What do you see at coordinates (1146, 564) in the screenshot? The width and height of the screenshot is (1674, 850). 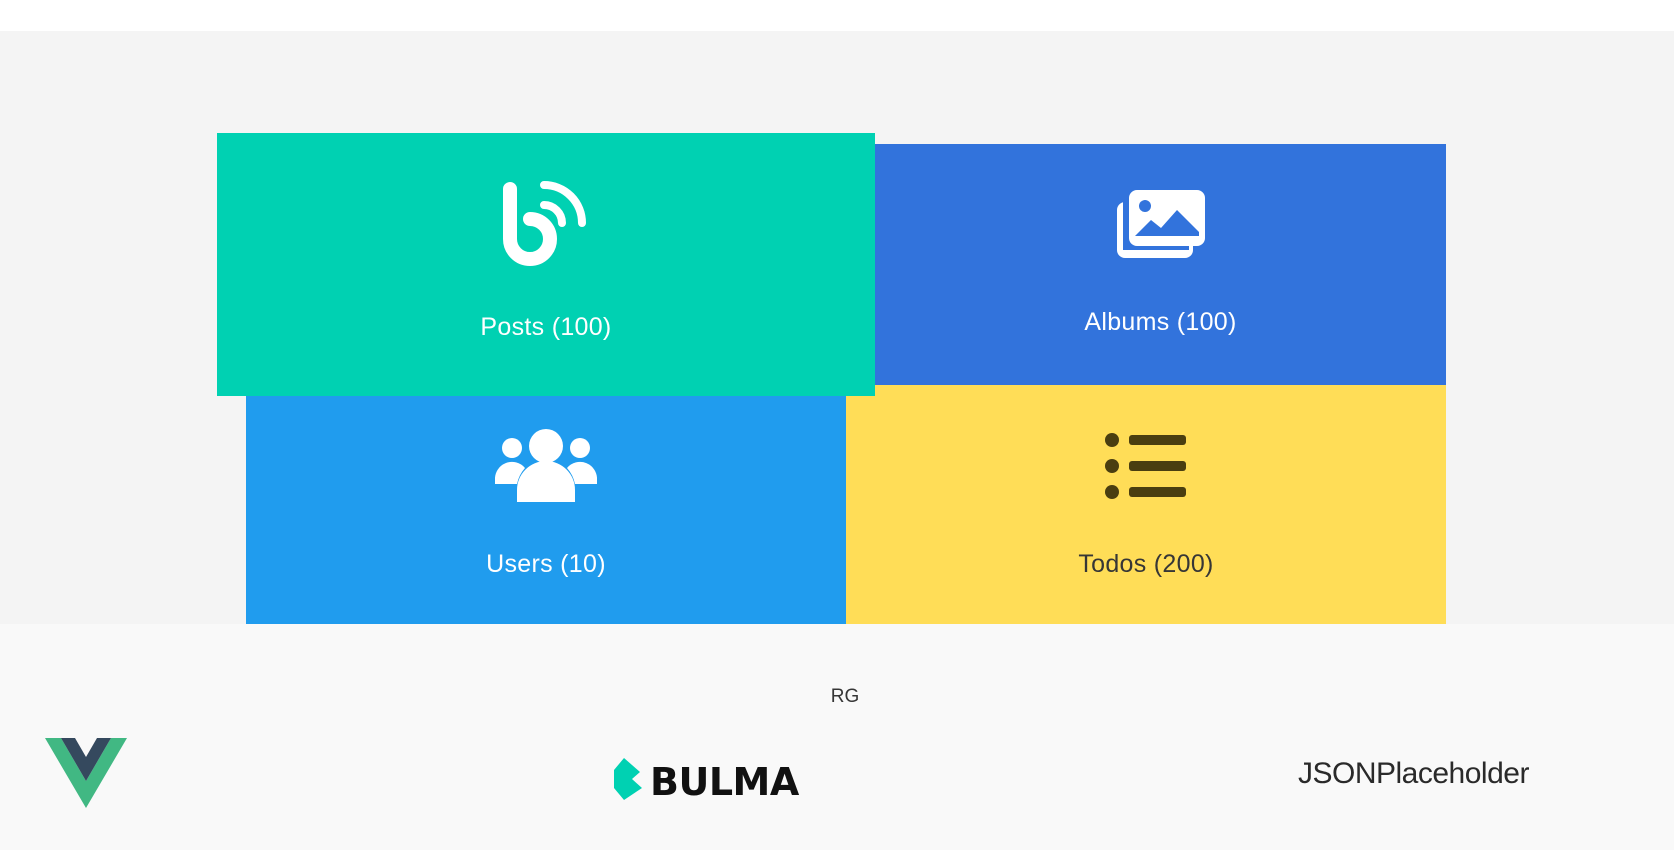 I see `todos-label: Todos (200)` at bounding box center [1146, 564].